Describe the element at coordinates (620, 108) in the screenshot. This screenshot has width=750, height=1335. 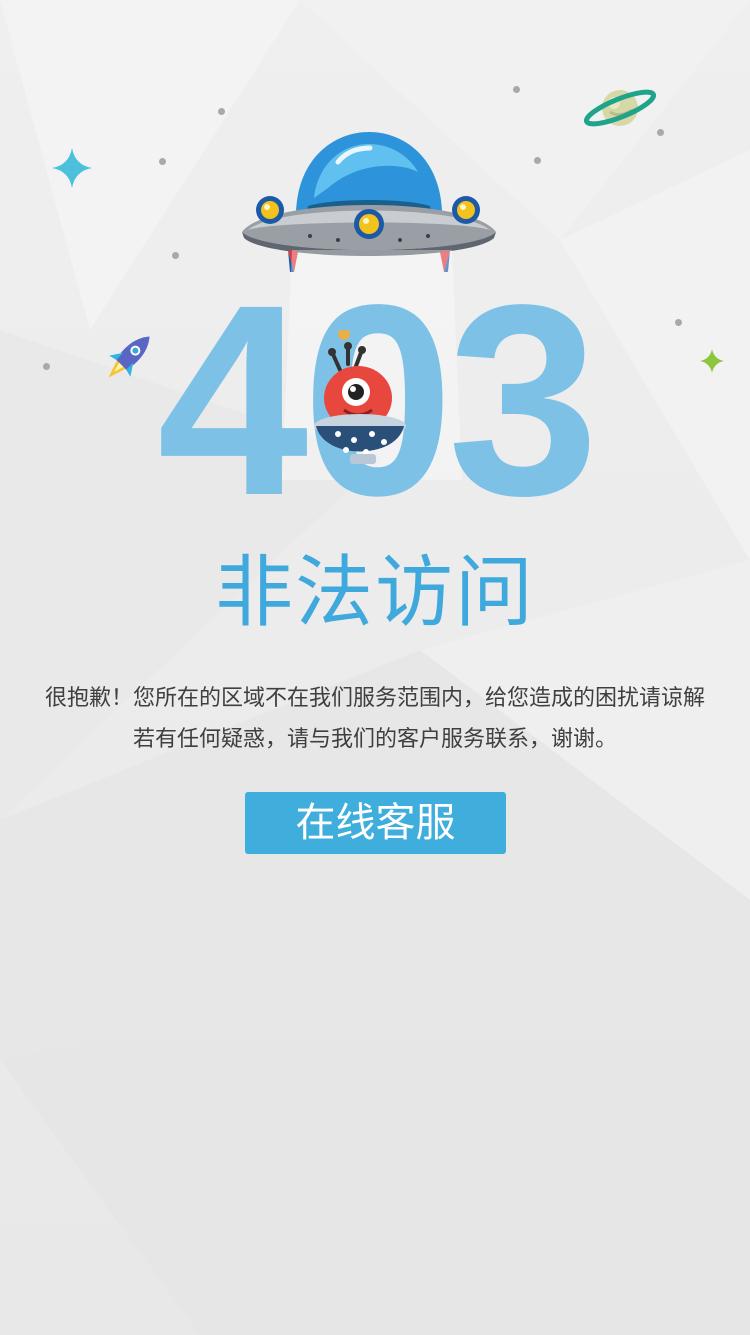
I see `planet-icon` at that location.